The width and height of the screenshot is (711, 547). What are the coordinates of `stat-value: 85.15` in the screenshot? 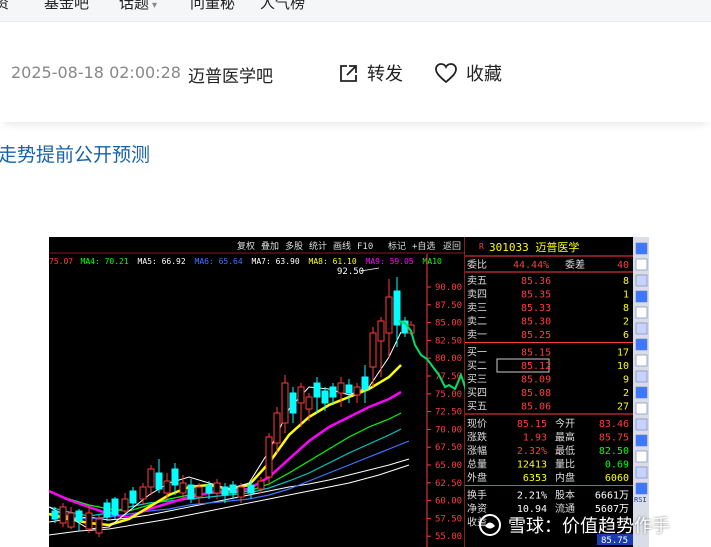 It's located at (532, 424).